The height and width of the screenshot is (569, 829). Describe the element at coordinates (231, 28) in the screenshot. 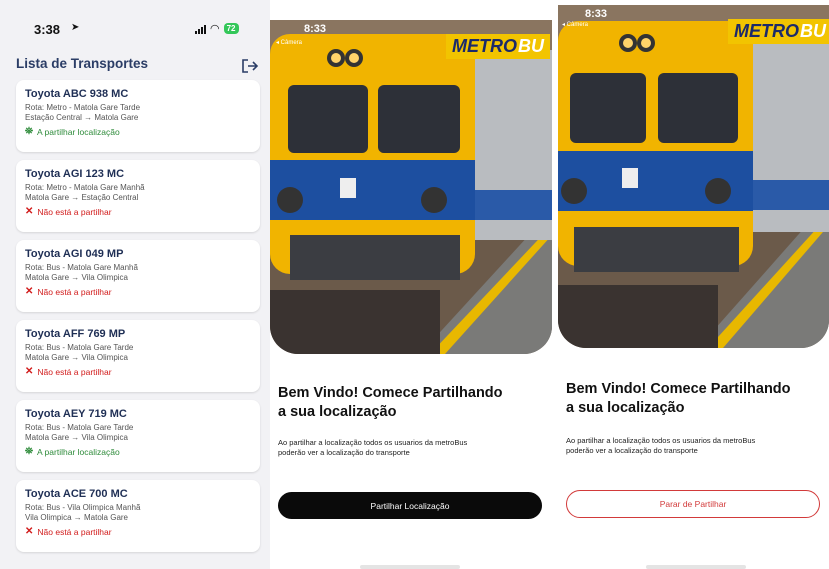

I see `battery-icon: 72` at that location.